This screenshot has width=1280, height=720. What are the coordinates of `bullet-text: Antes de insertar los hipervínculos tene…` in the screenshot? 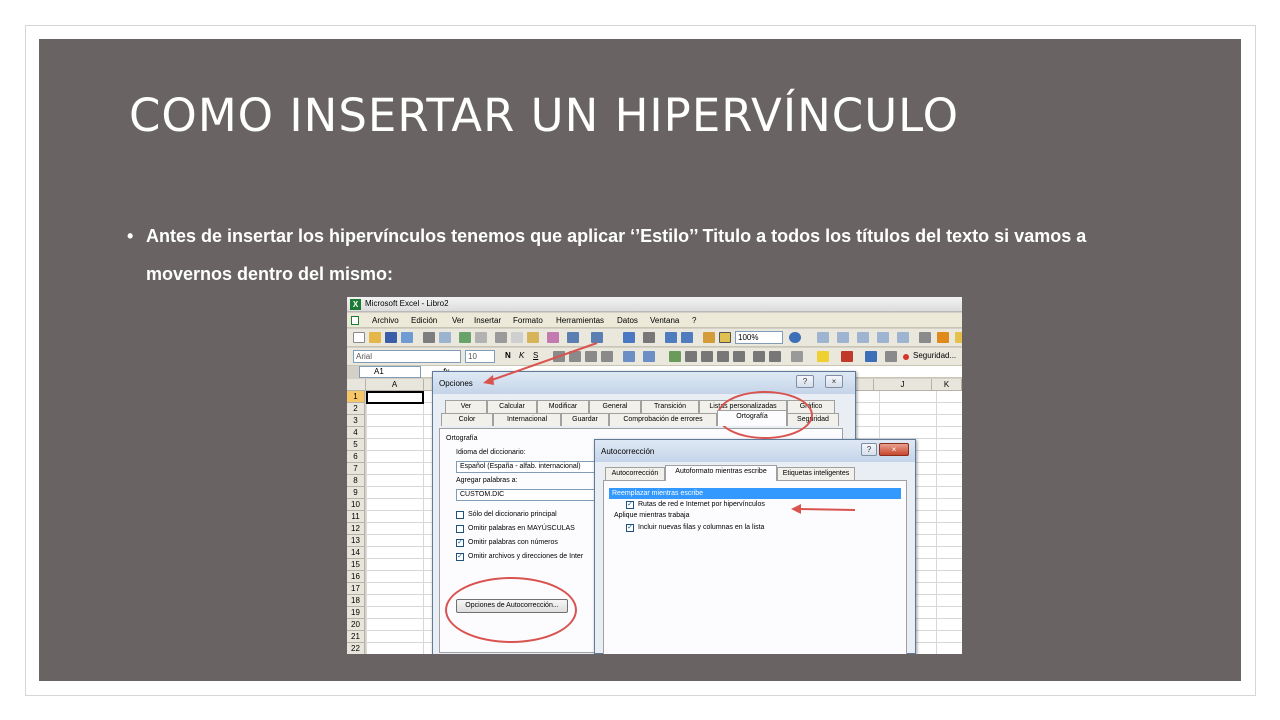 It's located at (616, 255).